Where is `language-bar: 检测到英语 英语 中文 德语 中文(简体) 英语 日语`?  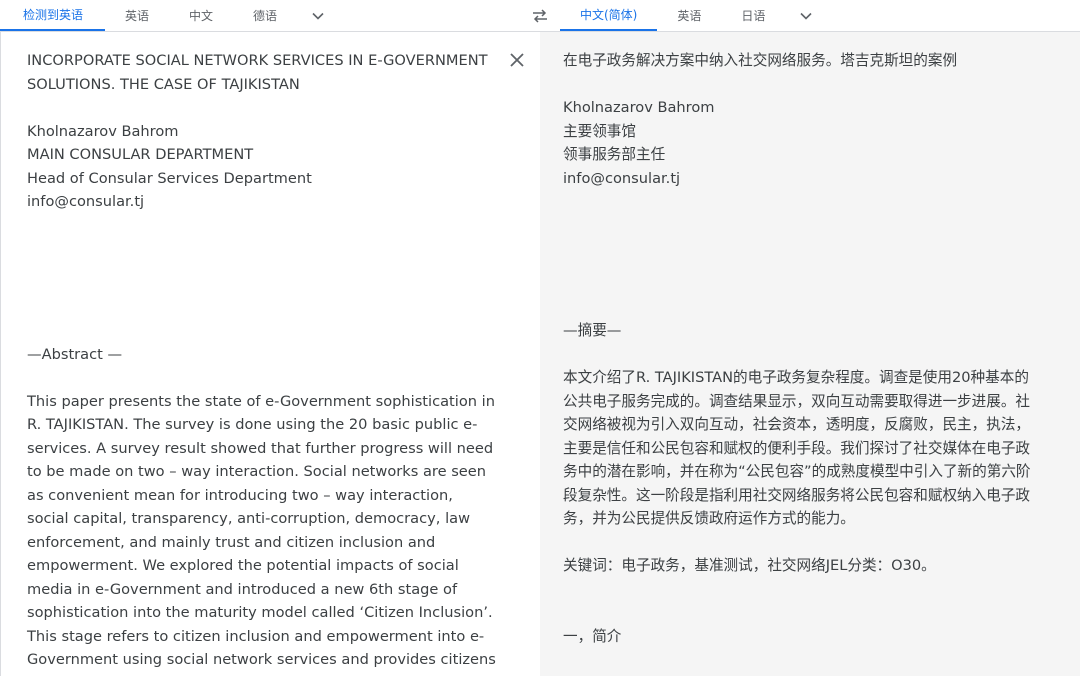
language-bar: 检测到英语 英语 中文 德语 中文(简体) 英语 日语 is located at coordinates (540, 16).